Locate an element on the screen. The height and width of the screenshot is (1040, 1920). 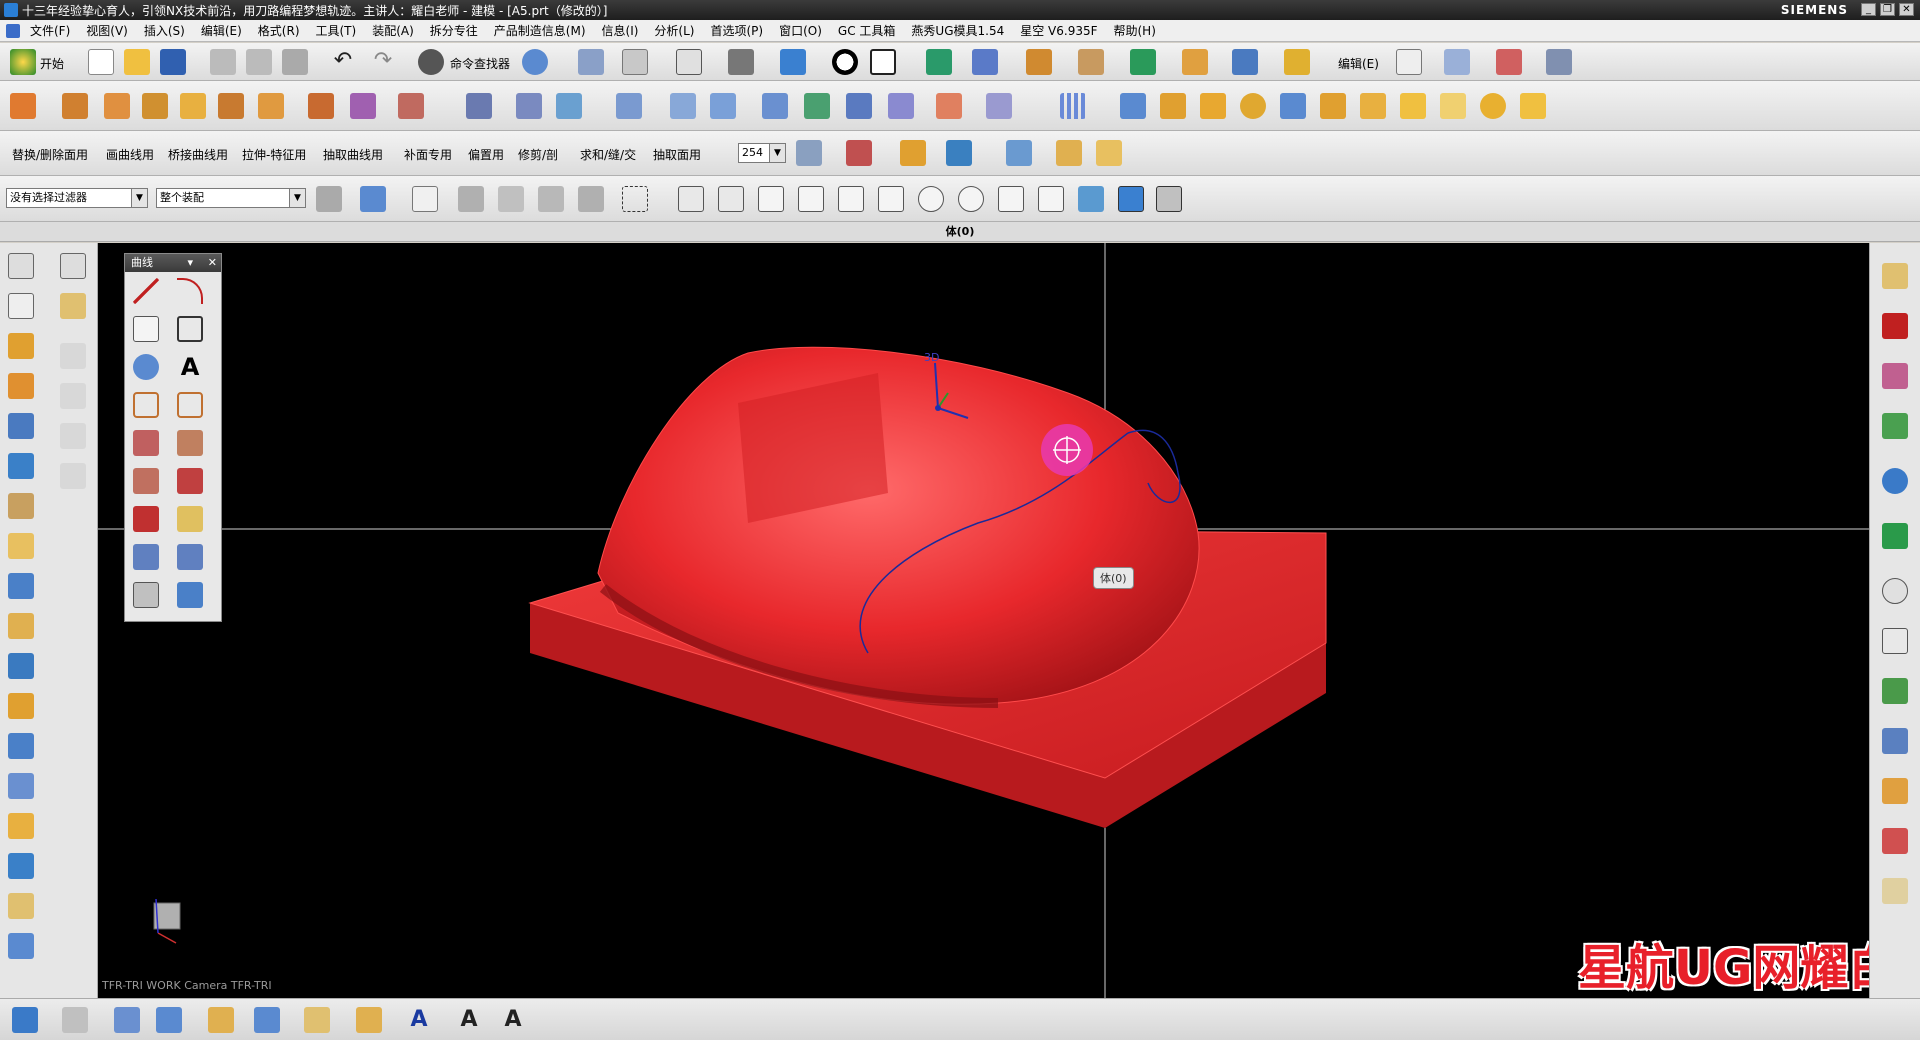
restore-icon: ❐ is located at coordinates (1887, 9).